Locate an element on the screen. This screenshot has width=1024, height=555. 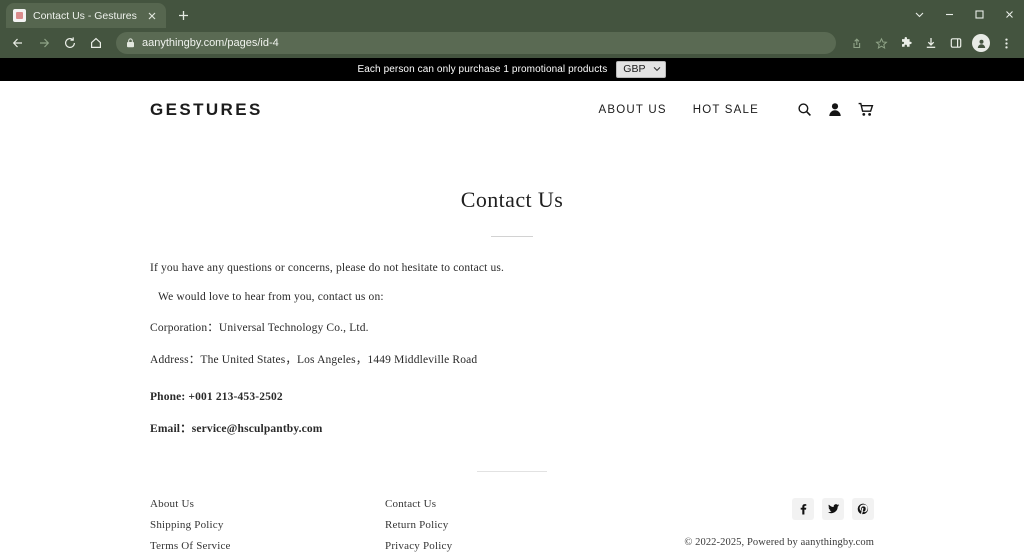
forward-icon is located at coordinates (44, 43).